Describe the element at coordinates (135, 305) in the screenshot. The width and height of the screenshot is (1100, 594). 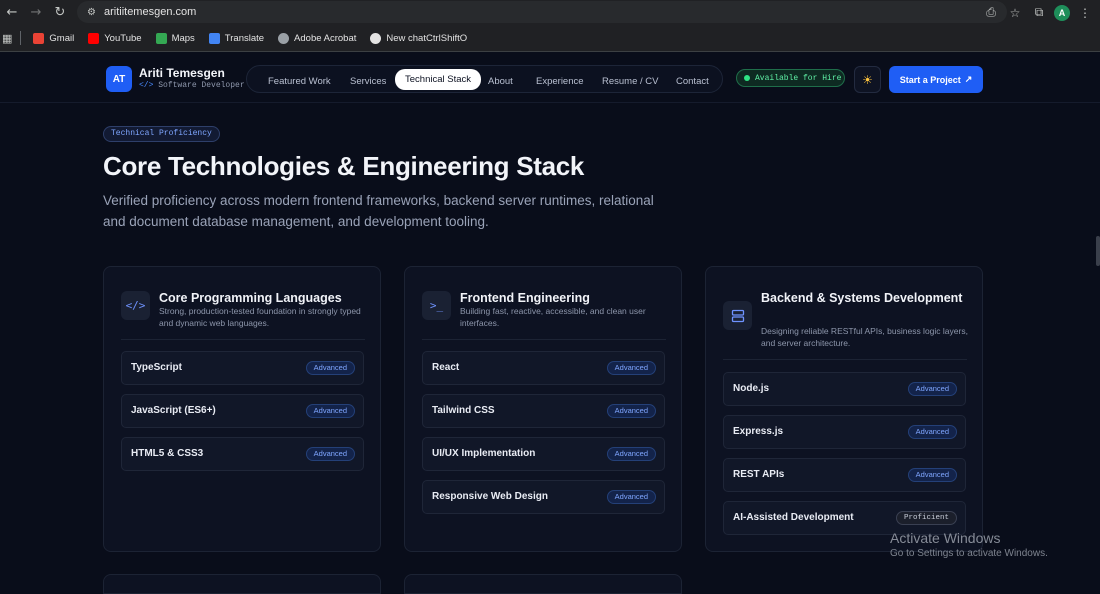
I see `code-brackets-icon: </>` at that location.